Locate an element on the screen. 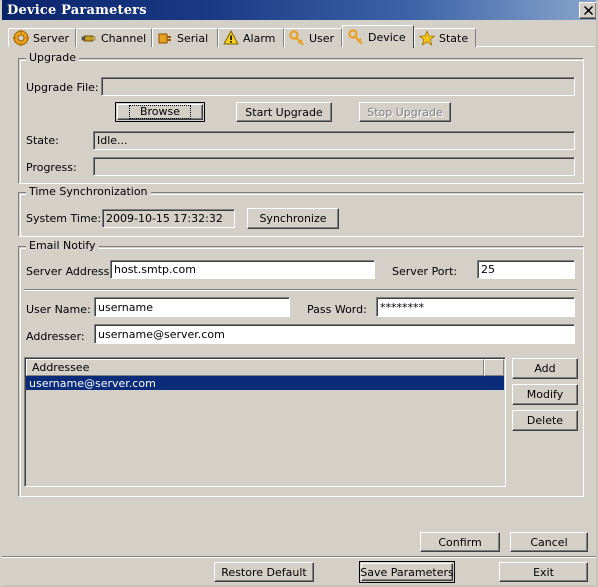  save-parameters-button: Save Parameters is located at coordinates (407, 572).